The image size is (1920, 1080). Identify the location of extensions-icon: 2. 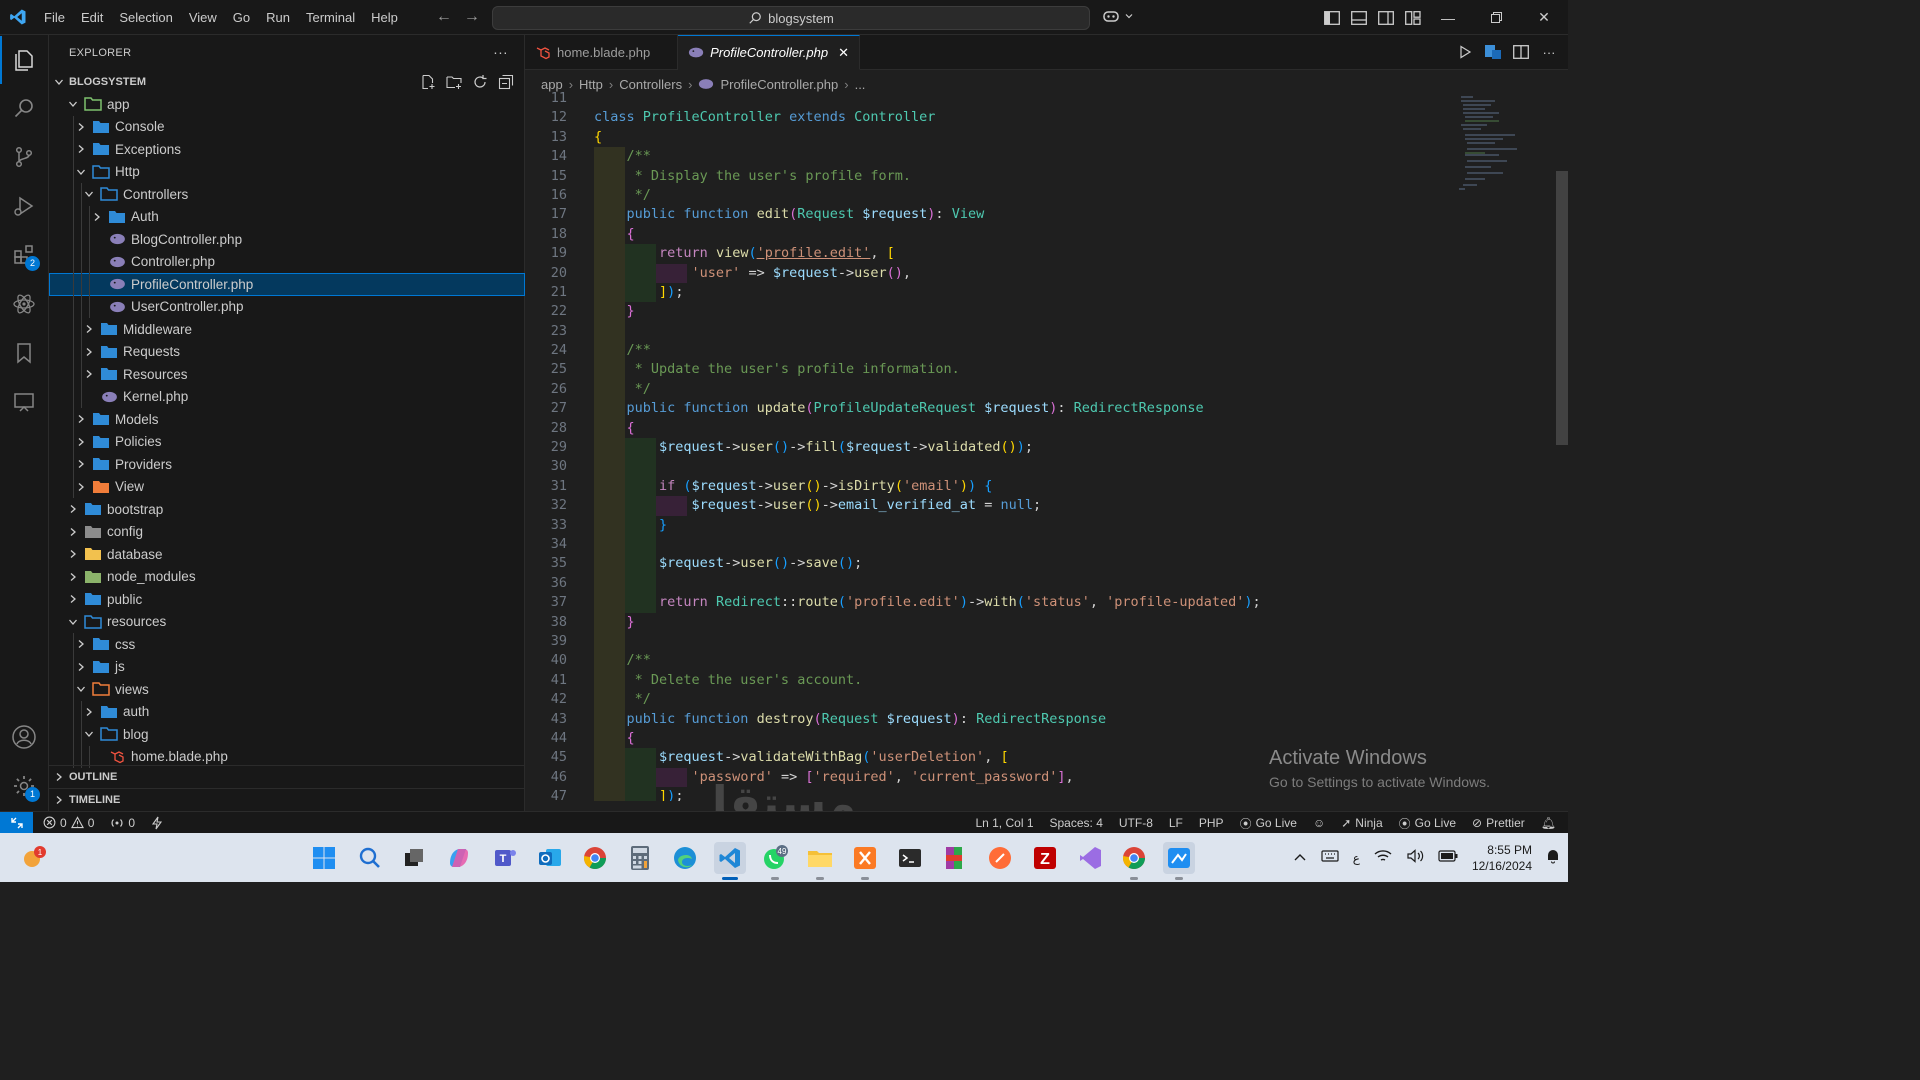
(24, 255).